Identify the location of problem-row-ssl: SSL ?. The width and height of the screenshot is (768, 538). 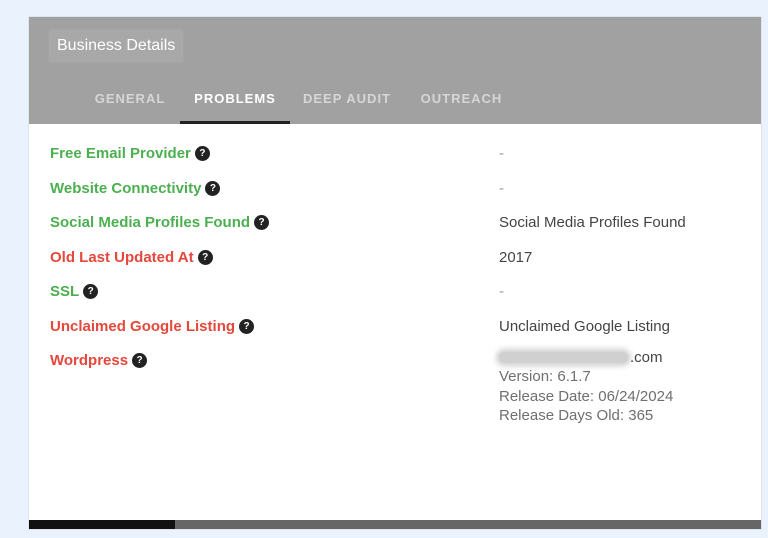
(74, 291).